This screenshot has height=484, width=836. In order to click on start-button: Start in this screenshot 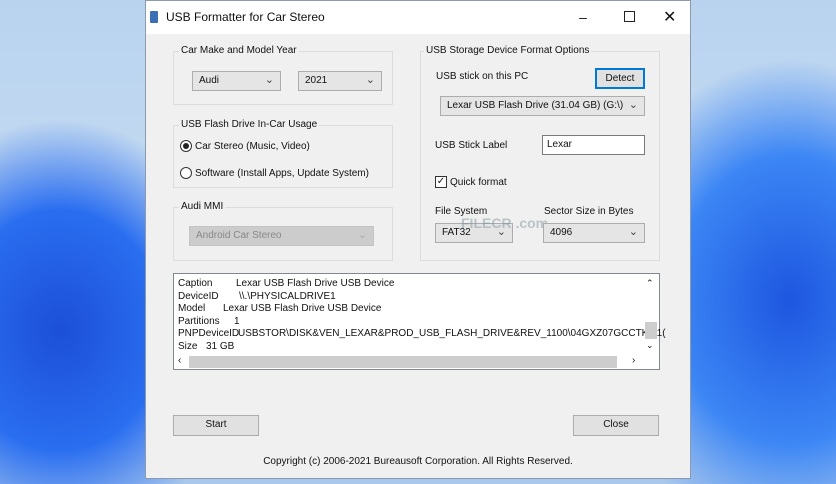, I will do `click(216, 425)`.